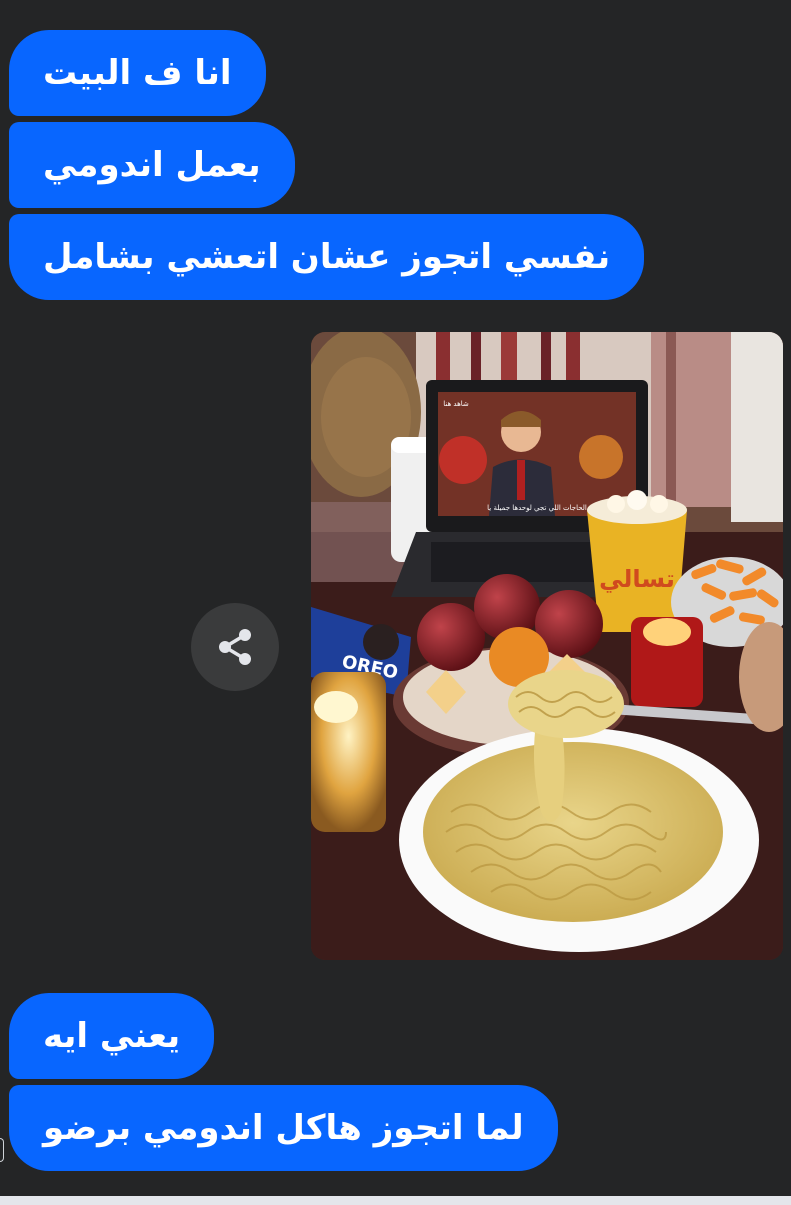  I want to click on message-bubble: لما اتجوز هاكل اندومي برضو, so click(283, 1128).